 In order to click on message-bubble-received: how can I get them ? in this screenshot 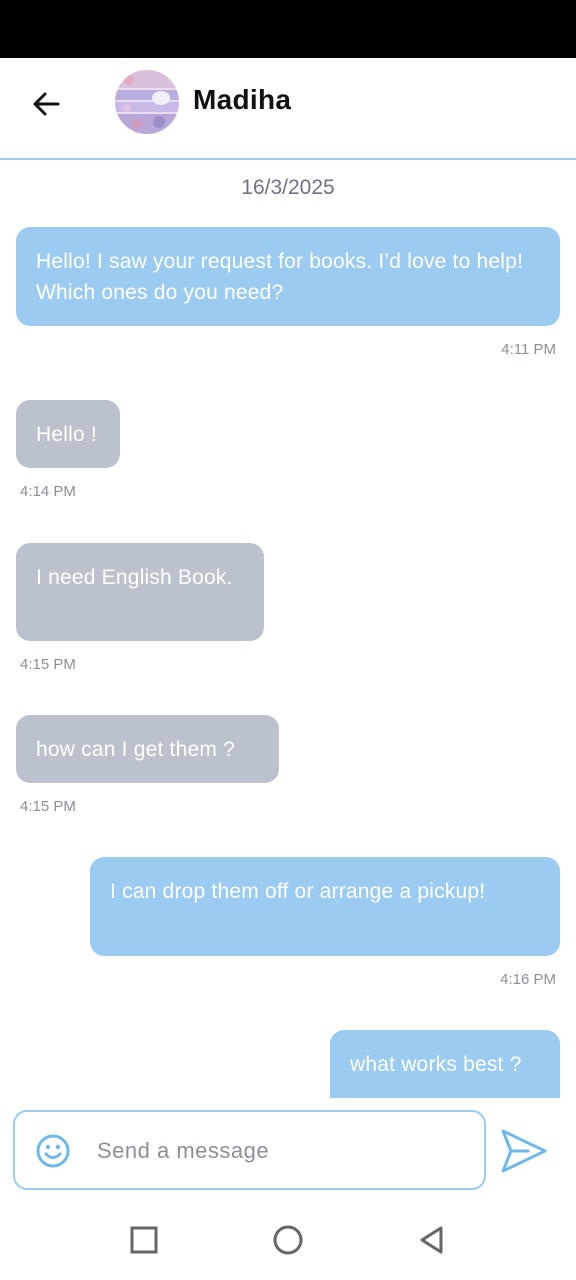, I will do `click(147, 749)`.